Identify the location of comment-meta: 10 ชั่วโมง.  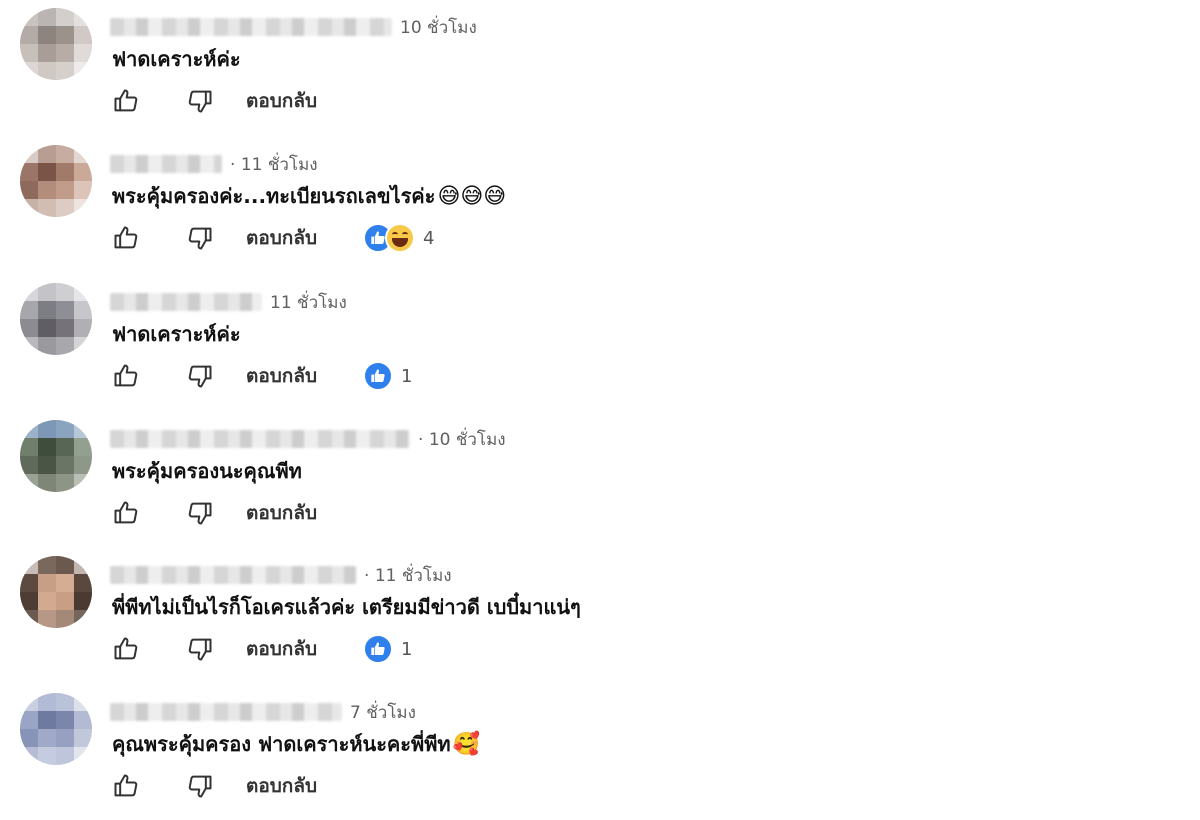
(293, 27).